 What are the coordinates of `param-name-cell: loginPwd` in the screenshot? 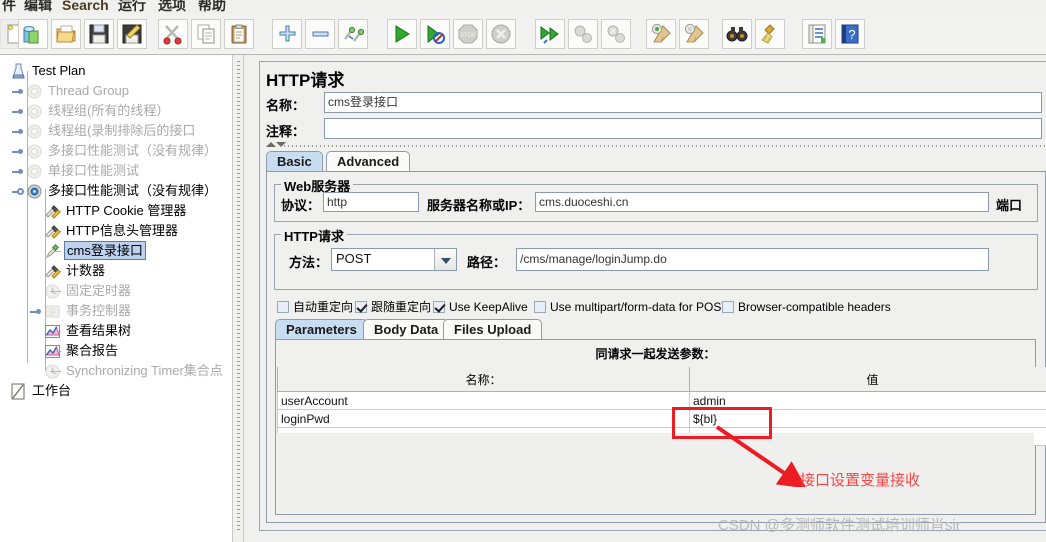 It's located at (483, 418).